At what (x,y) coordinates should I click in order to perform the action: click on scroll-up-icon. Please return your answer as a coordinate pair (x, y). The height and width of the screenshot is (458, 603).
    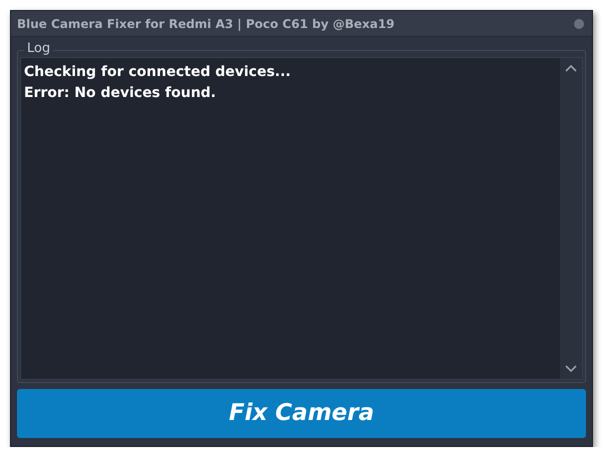
    Looking at the image, I should click on (571, 68).